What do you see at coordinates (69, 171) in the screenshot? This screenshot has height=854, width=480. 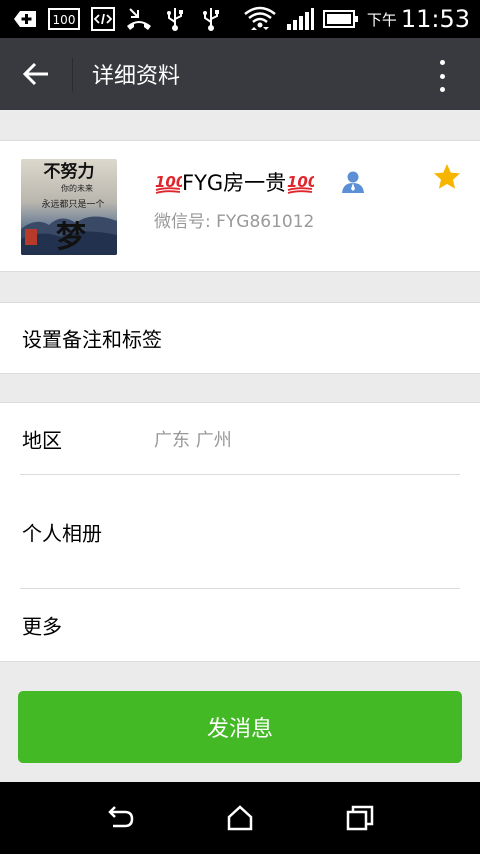 I see `avatar-line1: 不努力` at bounding box center [69, 171].